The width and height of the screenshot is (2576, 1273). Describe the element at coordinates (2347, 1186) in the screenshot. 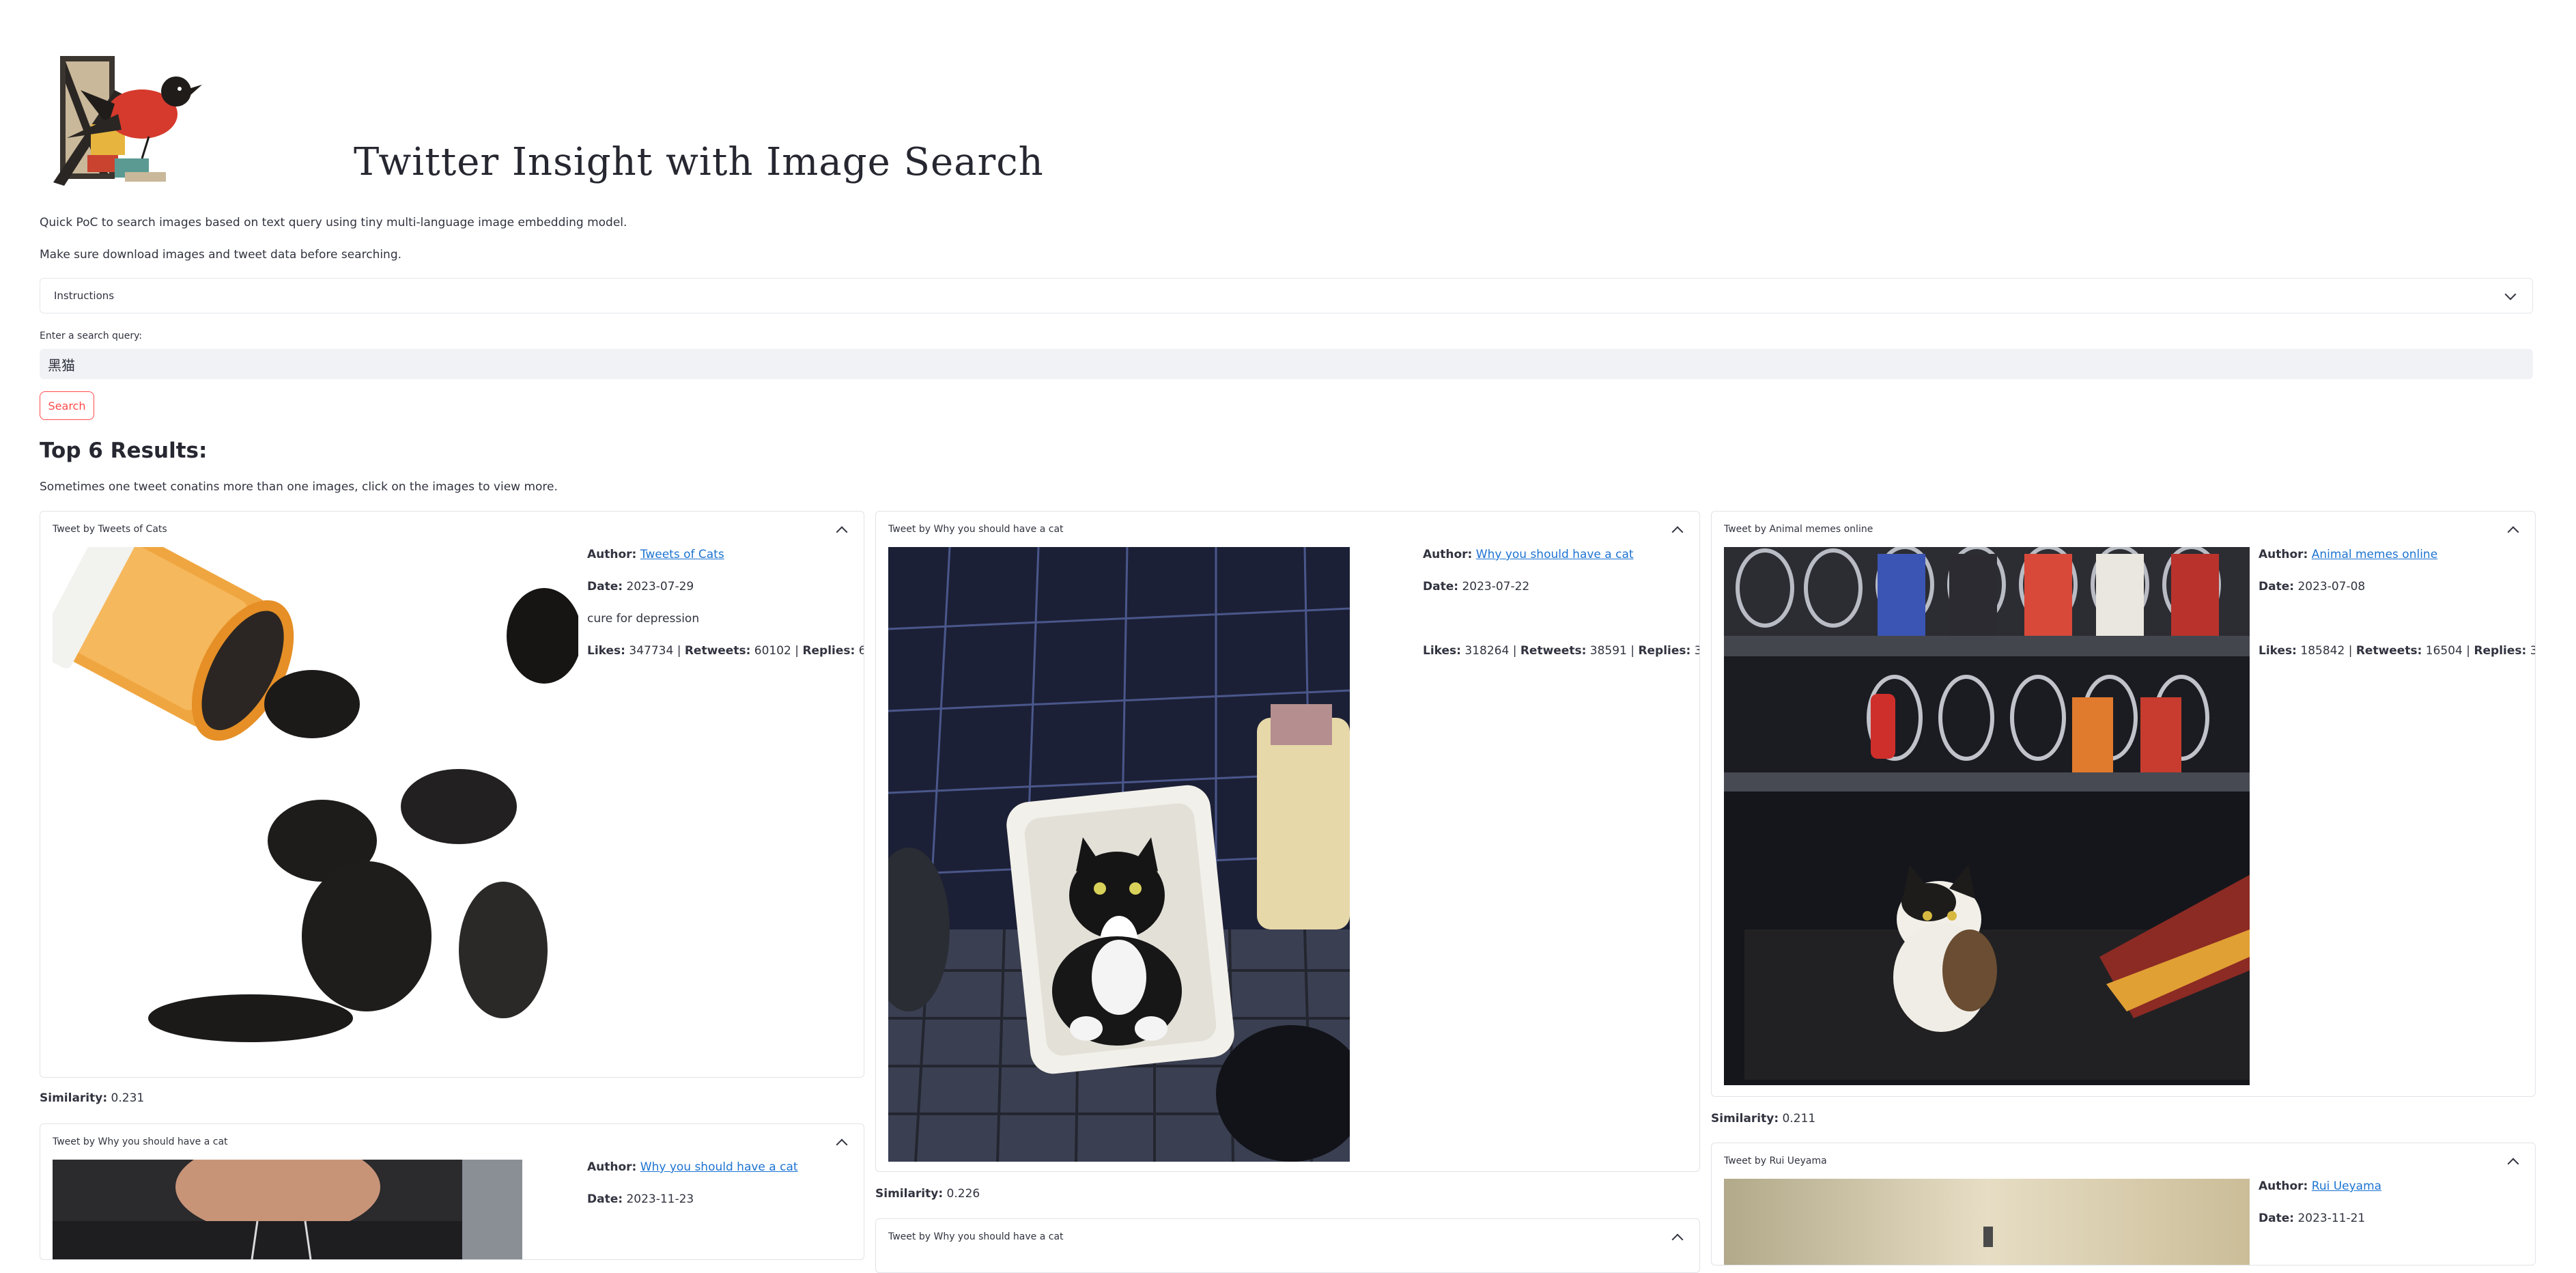

I see `author-link: Rui Ueyama` at that location.